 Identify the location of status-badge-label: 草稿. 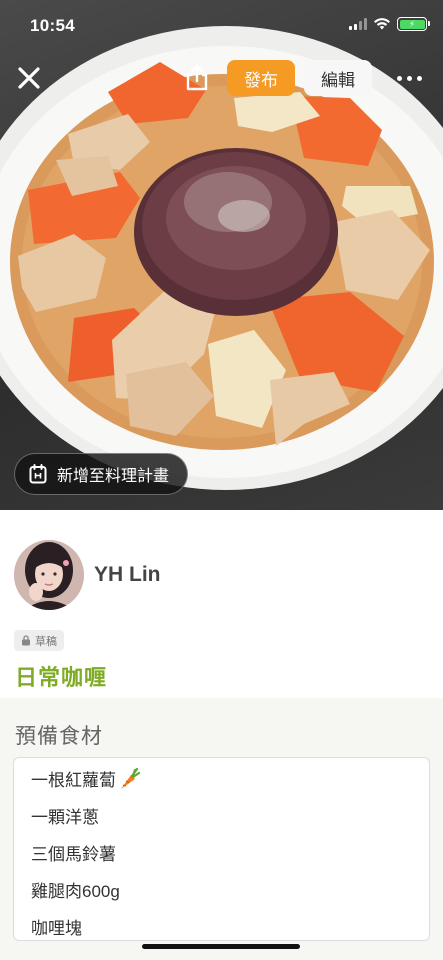
(46, 641).